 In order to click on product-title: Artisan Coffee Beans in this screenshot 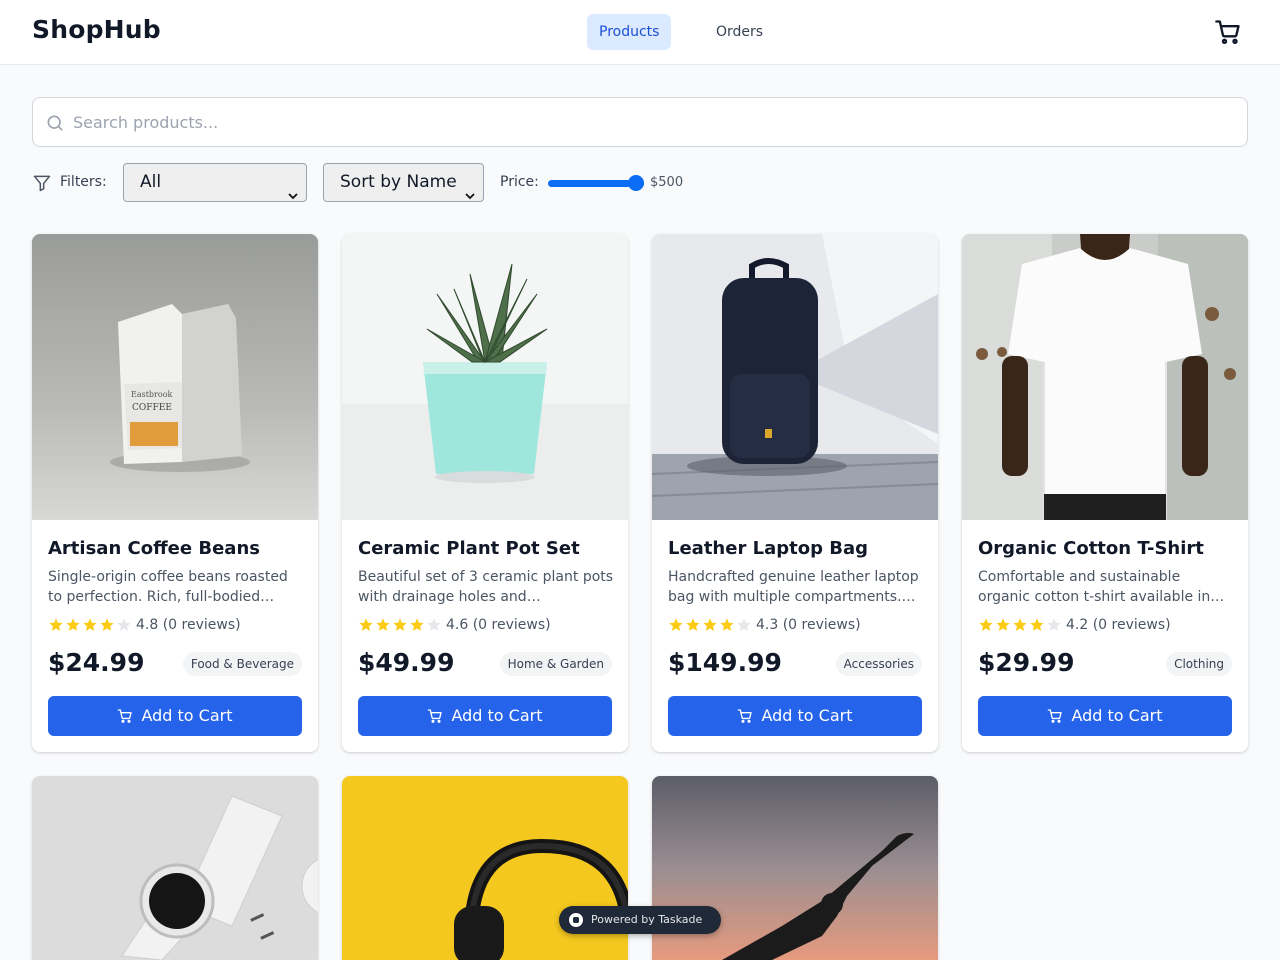, I will do `click(154, 548)`.